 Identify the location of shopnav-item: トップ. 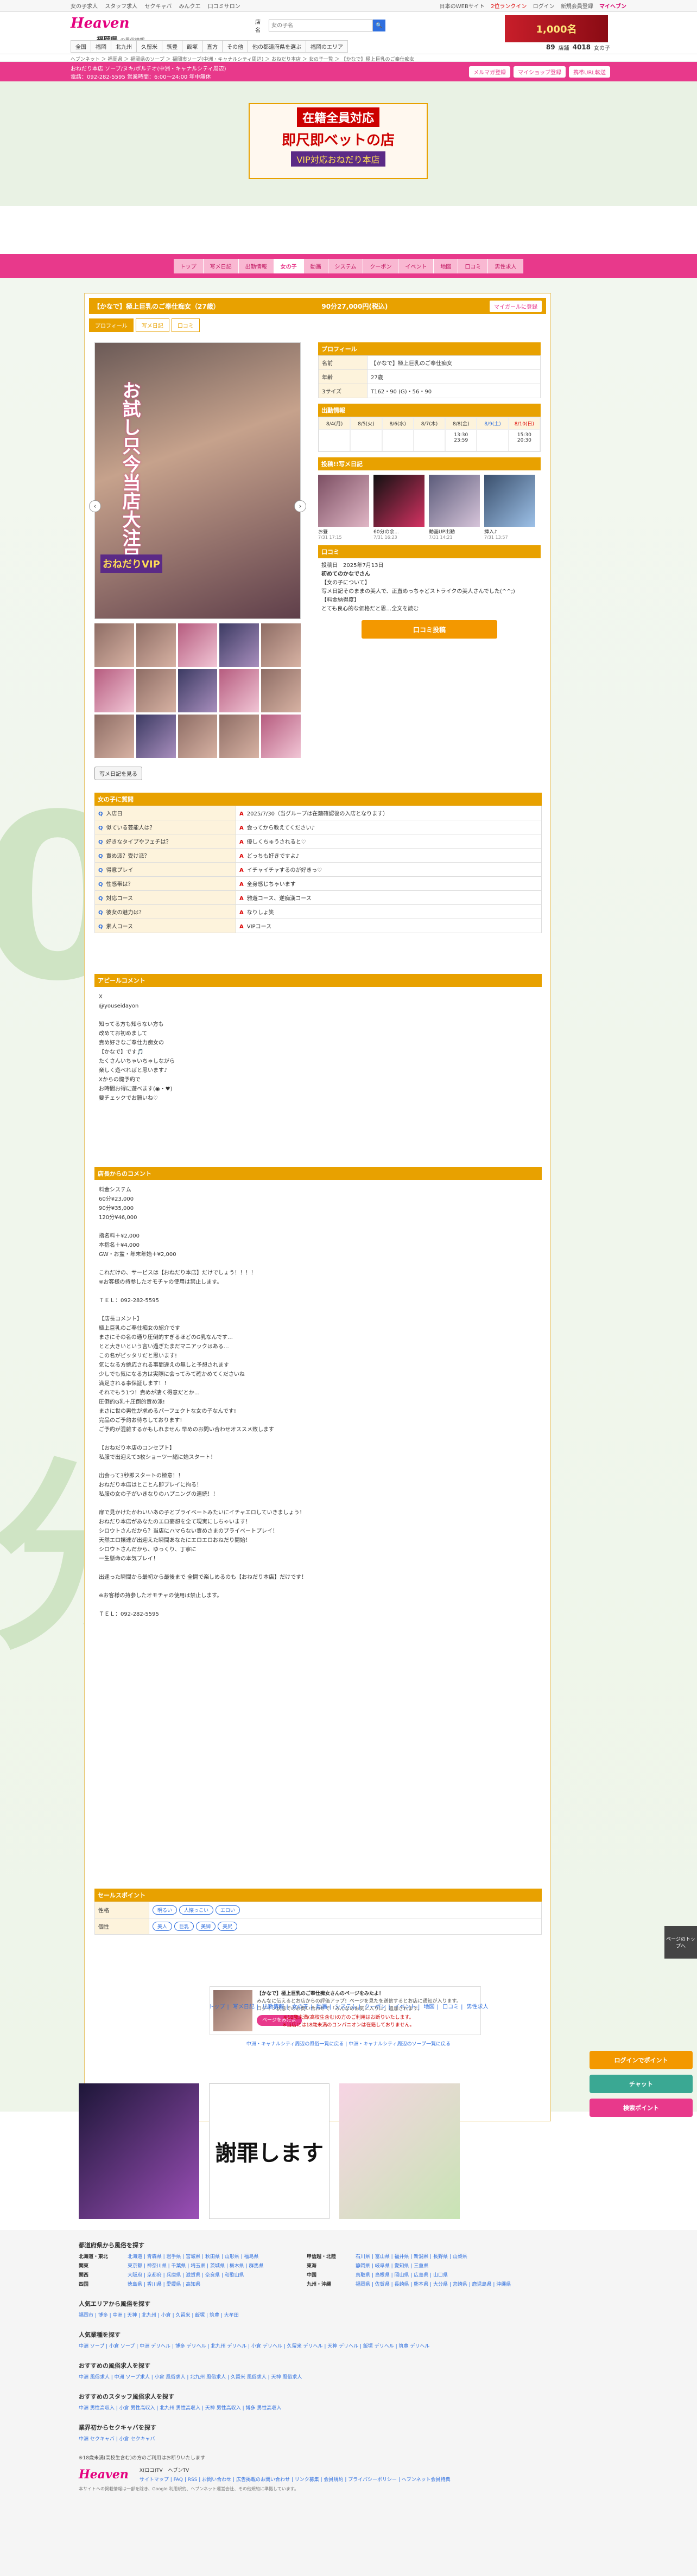
(188, 265).